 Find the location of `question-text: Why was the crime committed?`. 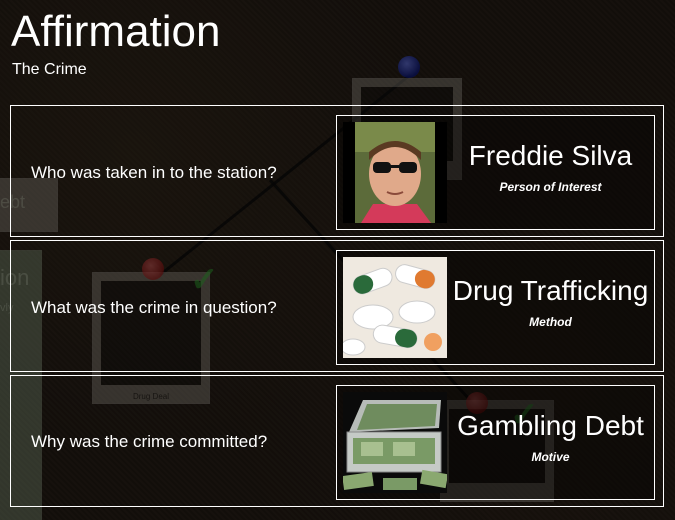

question-text: Why was the crime committed? is located at coordinates (149, 441).